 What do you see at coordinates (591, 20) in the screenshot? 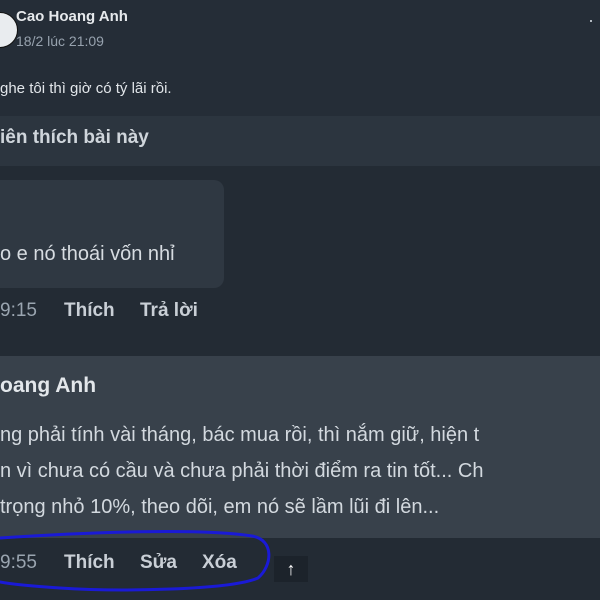
I see `more-dots-icon: ·` at bounding box center [591, 20].